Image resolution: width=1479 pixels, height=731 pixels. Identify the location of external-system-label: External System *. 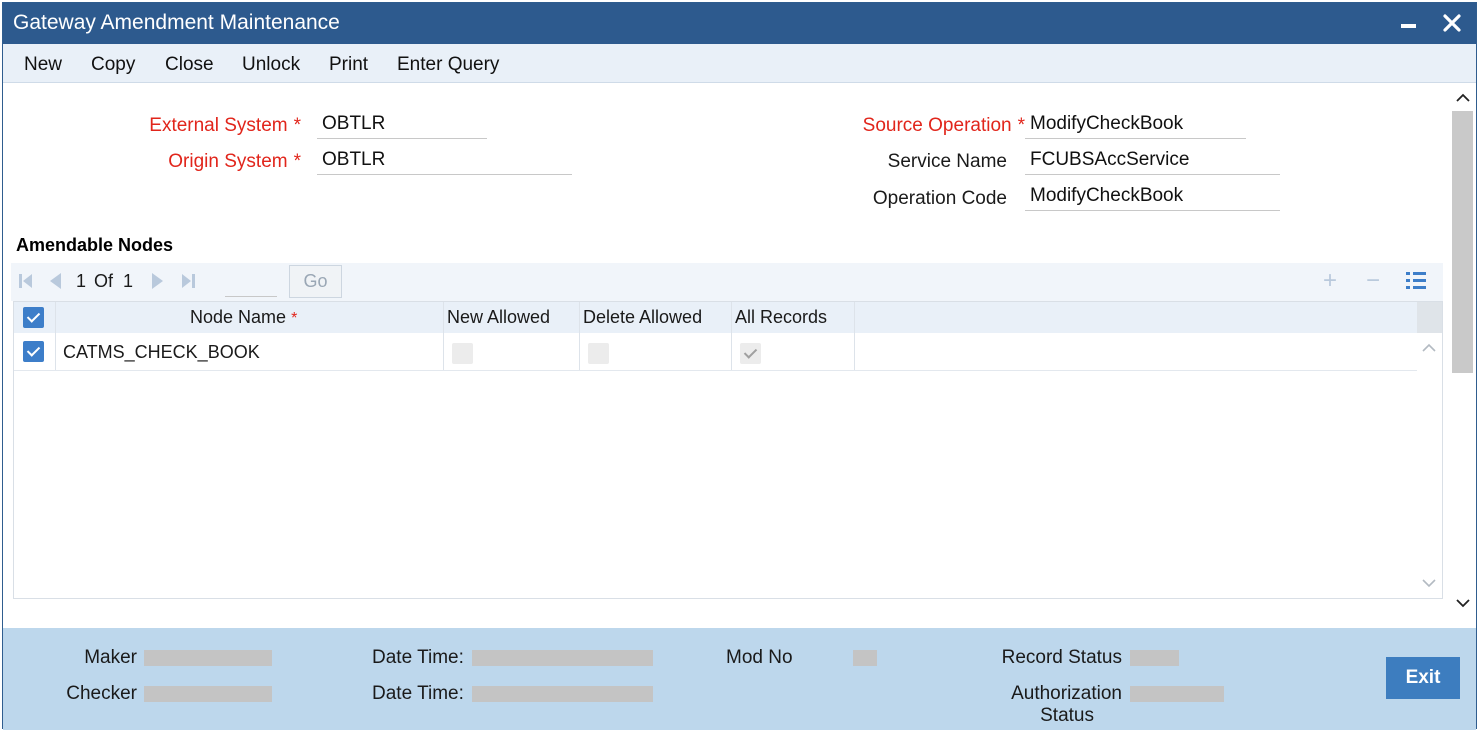
(225, 125).